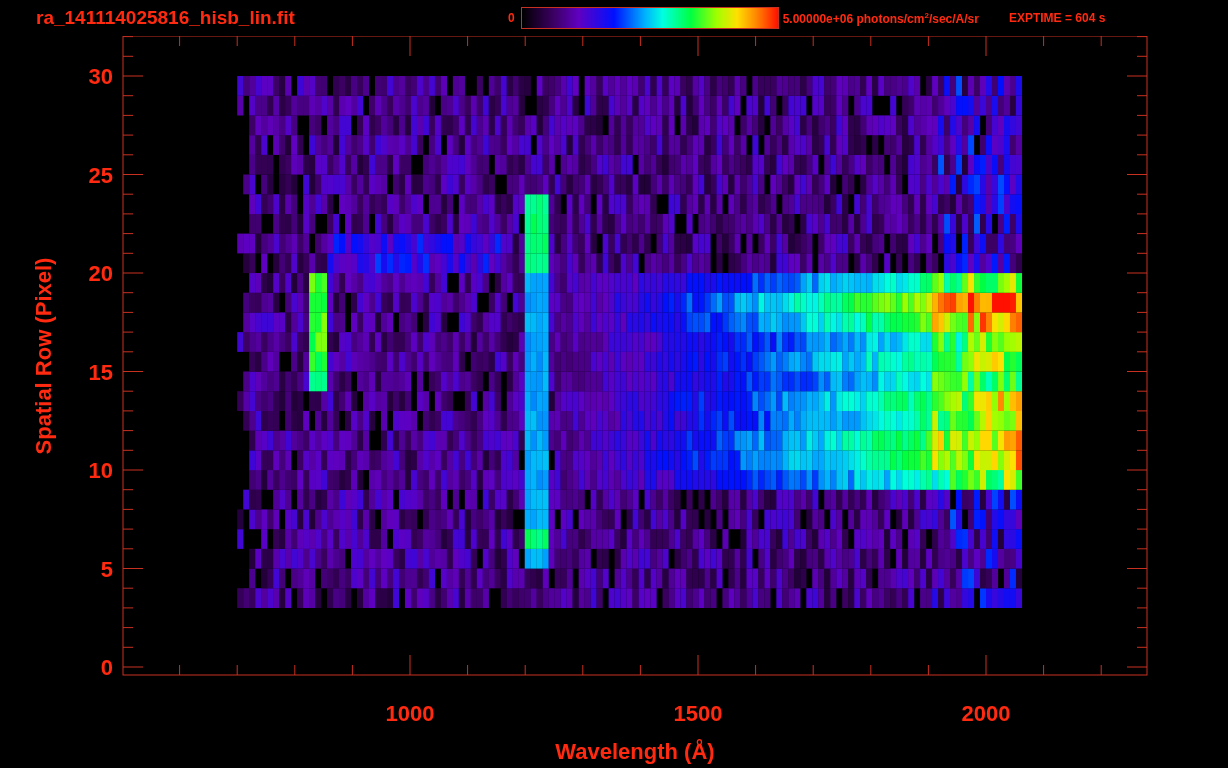 This screenshot has width=1228, height=768. What do you see at coordinates (166, 18) in the screenshot?
I see `file-title: ra_141114025816_hisb_lin.fit` at bounding box center [166, 18].